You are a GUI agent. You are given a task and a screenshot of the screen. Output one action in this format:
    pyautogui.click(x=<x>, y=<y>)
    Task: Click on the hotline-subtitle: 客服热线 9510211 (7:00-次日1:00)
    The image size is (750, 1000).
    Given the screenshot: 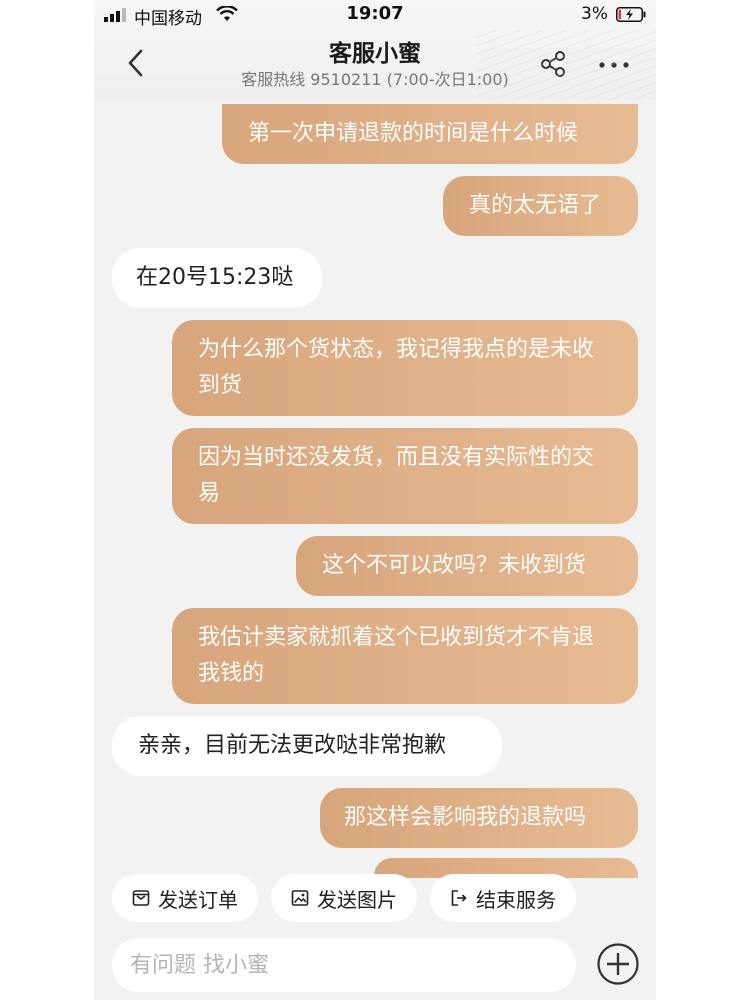 What is the action you would take?
    pyautogui.click(x=375, y=79)
    